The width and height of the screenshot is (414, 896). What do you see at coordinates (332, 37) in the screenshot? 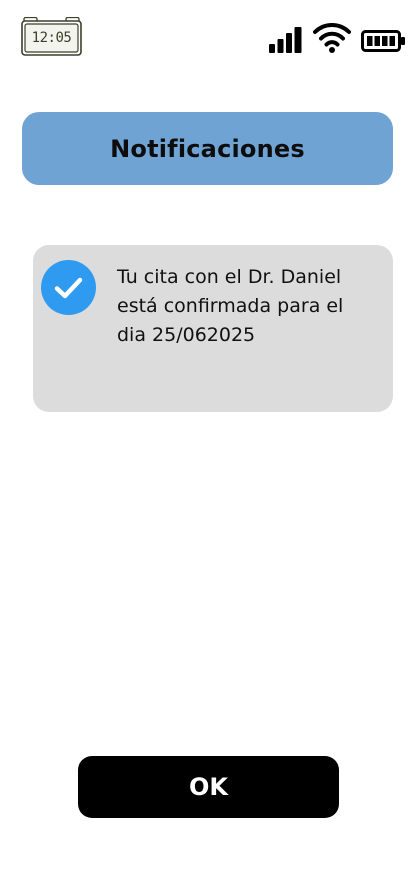
I see `wifi-icon` at bounding box center [332, 37].